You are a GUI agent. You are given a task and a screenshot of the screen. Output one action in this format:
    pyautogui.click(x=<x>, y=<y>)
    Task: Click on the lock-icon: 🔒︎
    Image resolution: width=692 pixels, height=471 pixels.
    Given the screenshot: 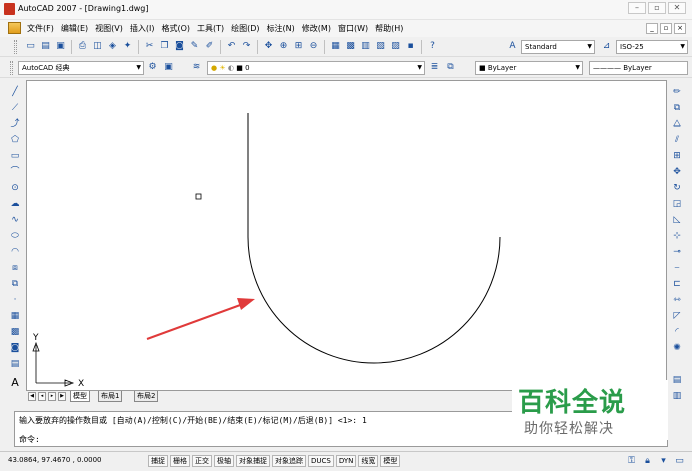 What is the action you would take?
    pyautogui.click(x=647, y=461)
    